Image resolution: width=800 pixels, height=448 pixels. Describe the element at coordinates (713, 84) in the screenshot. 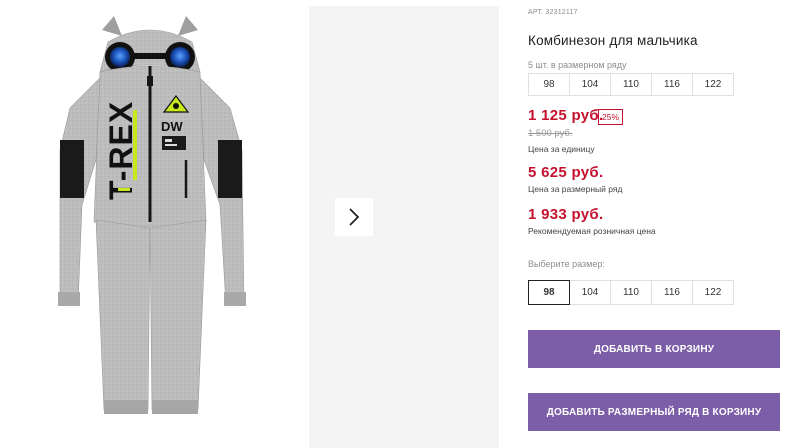

I see `size-row-cell: 122` at that location.